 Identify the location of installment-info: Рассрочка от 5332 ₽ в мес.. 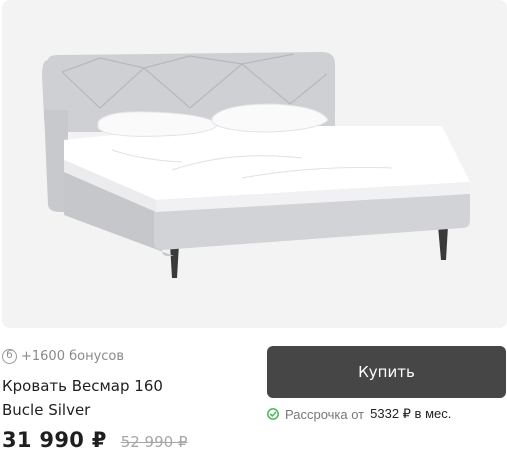
(359, 414).